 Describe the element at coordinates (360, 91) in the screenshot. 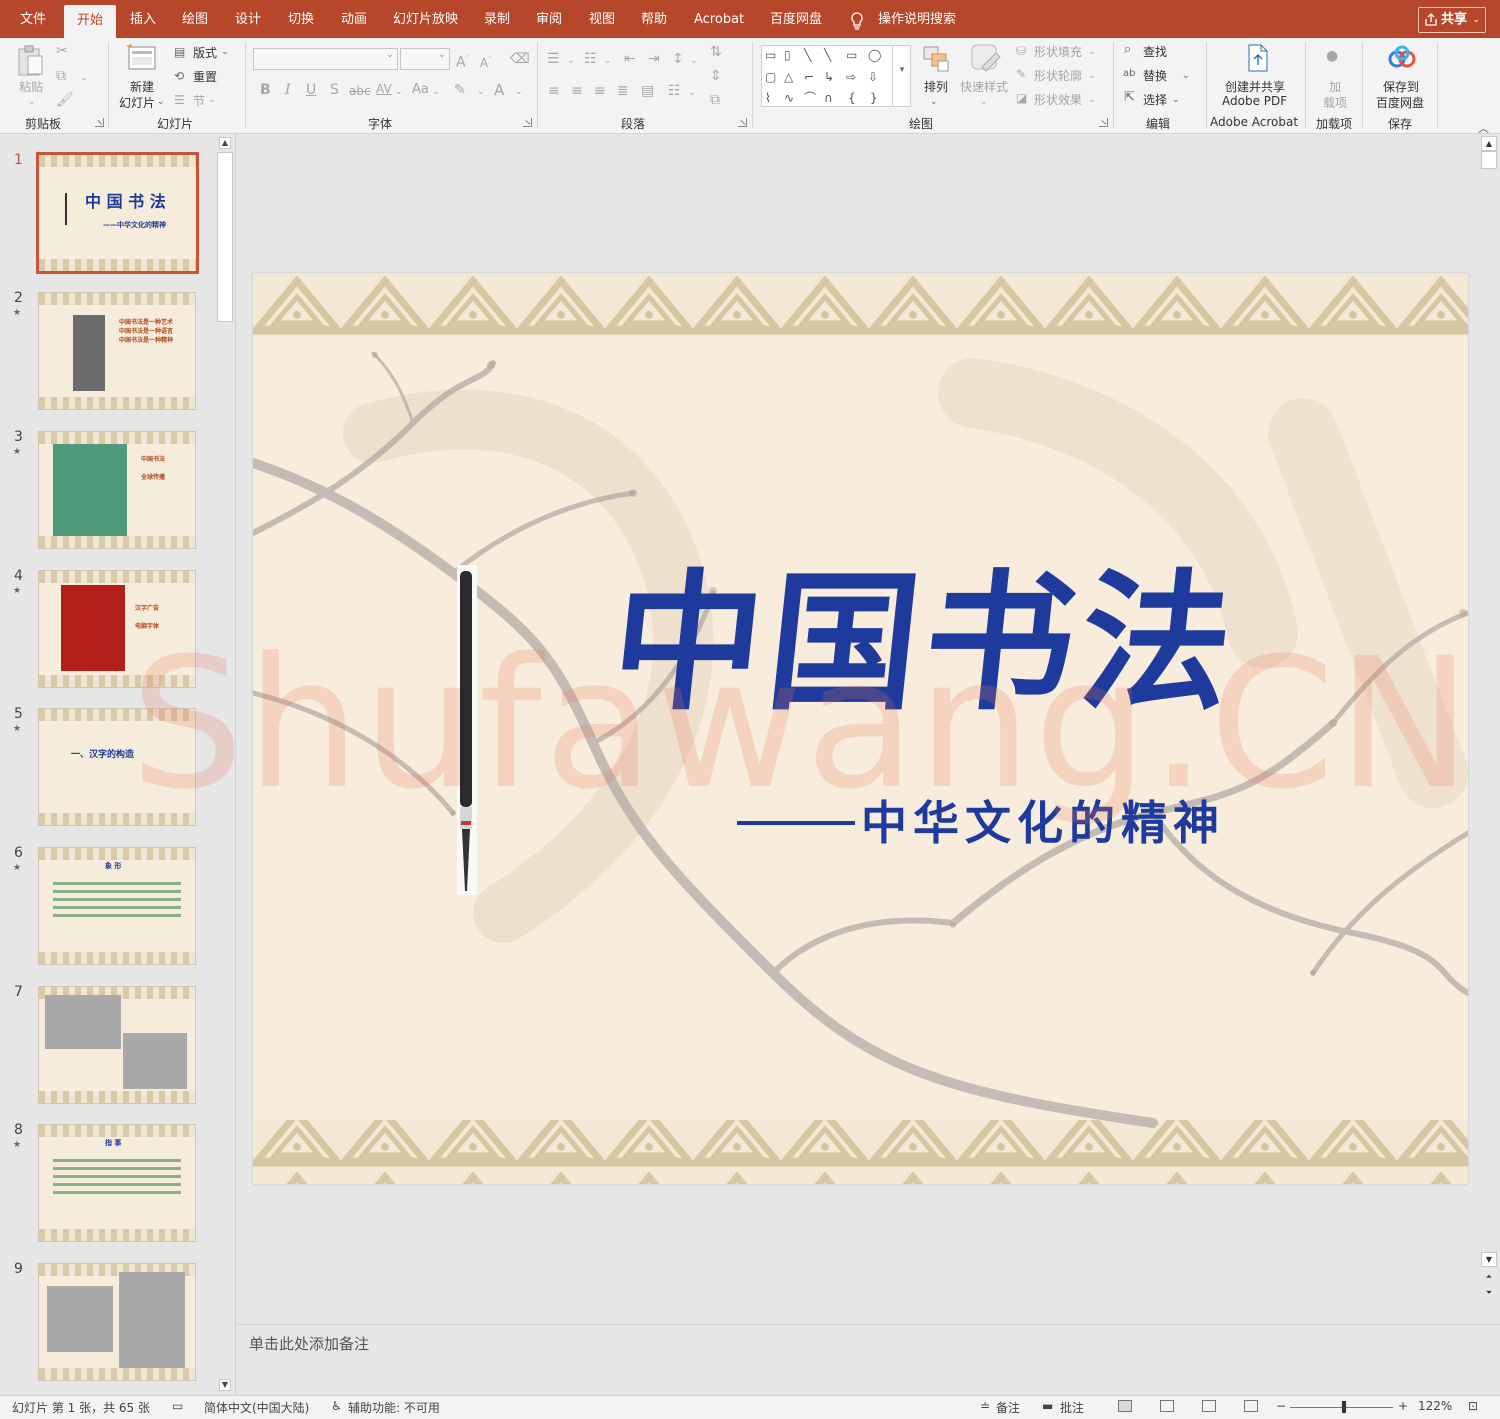

I see `strikethrough-button: abc` at that location.